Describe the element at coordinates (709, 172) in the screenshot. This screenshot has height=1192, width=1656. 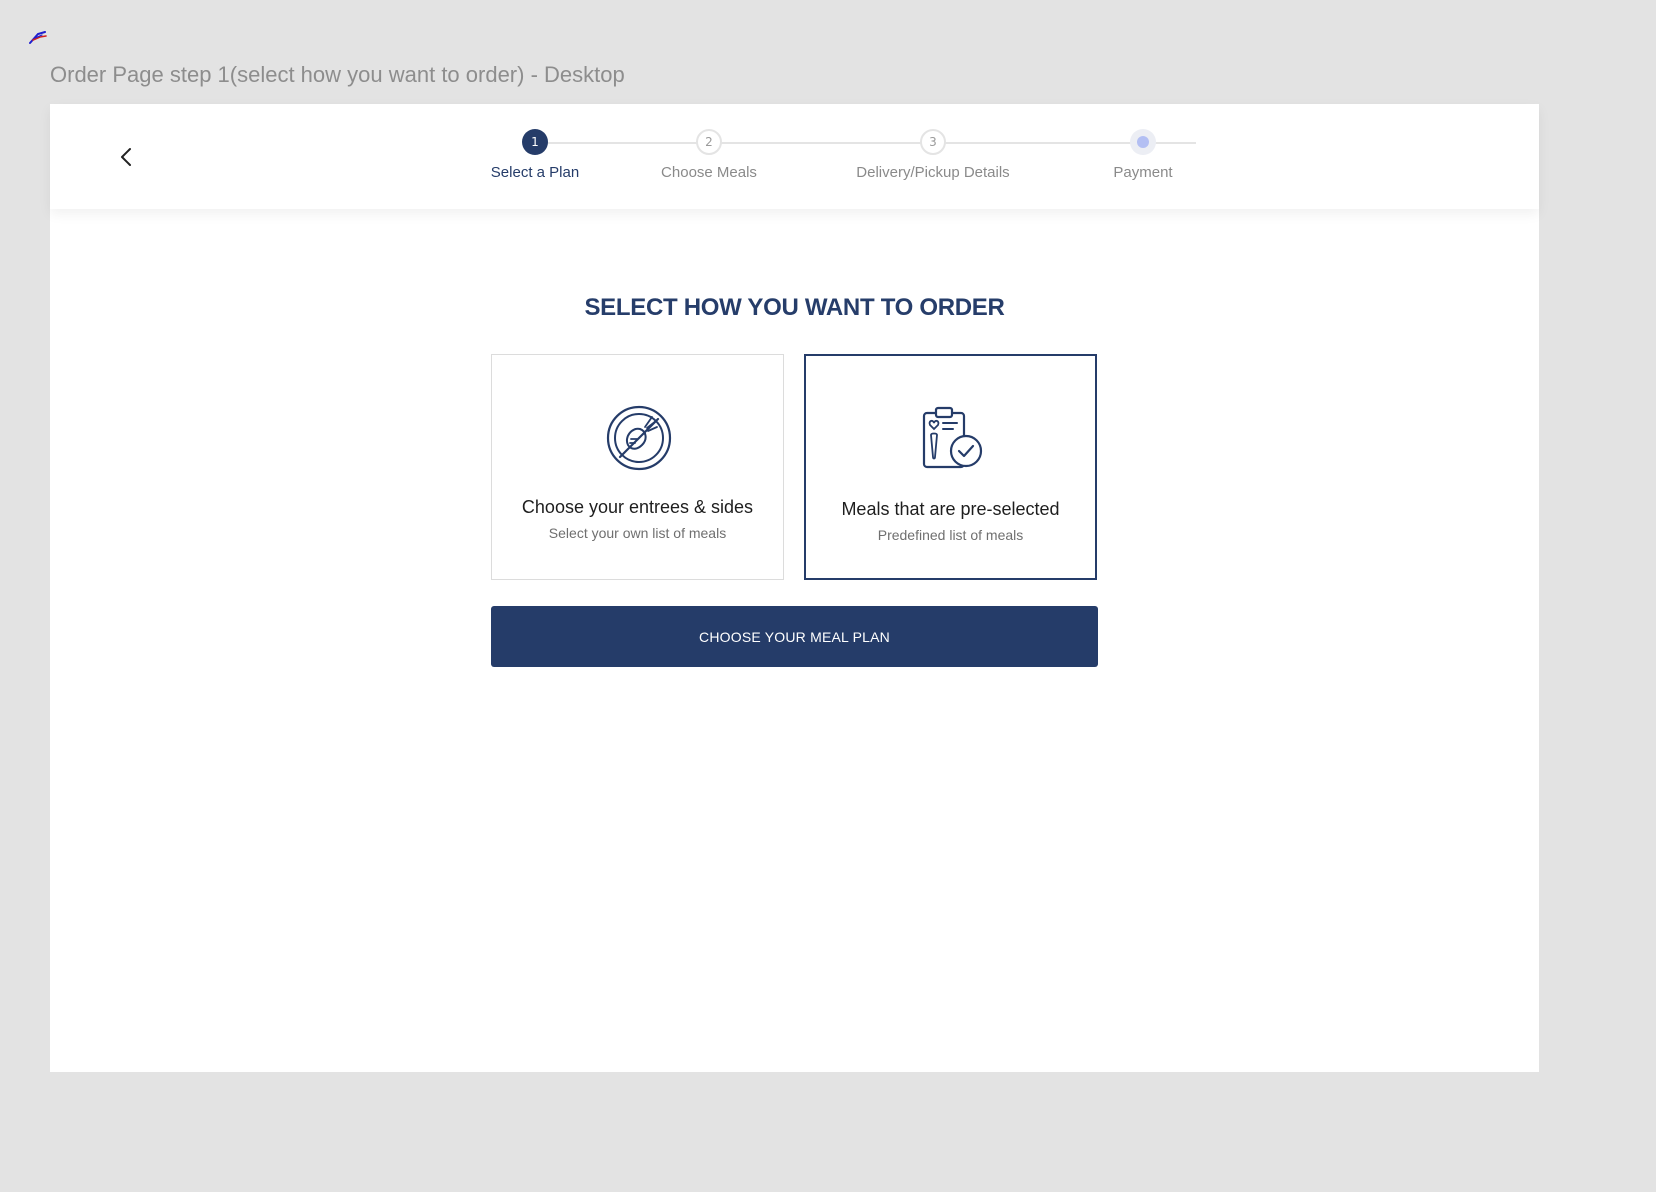
I see `step-2-label: Choose Meals` at that location.